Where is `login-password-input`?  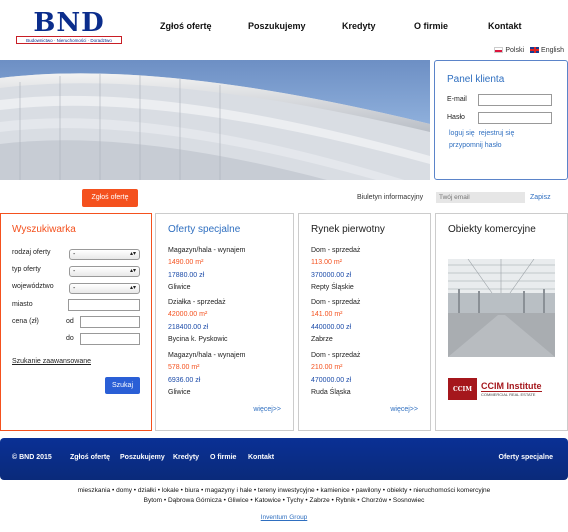
login-password-input is located at coordinates (515, 118).